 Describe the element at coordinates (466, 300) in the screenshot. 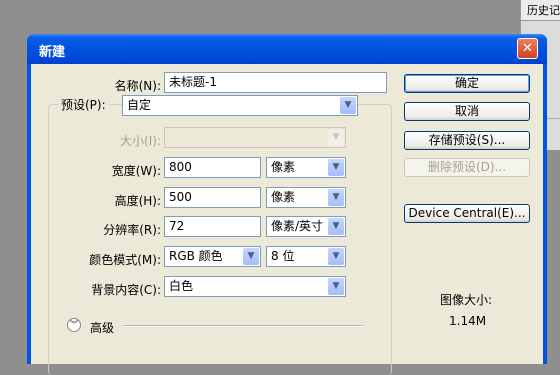

I see `image-size-label: 图像大小:` at that location.